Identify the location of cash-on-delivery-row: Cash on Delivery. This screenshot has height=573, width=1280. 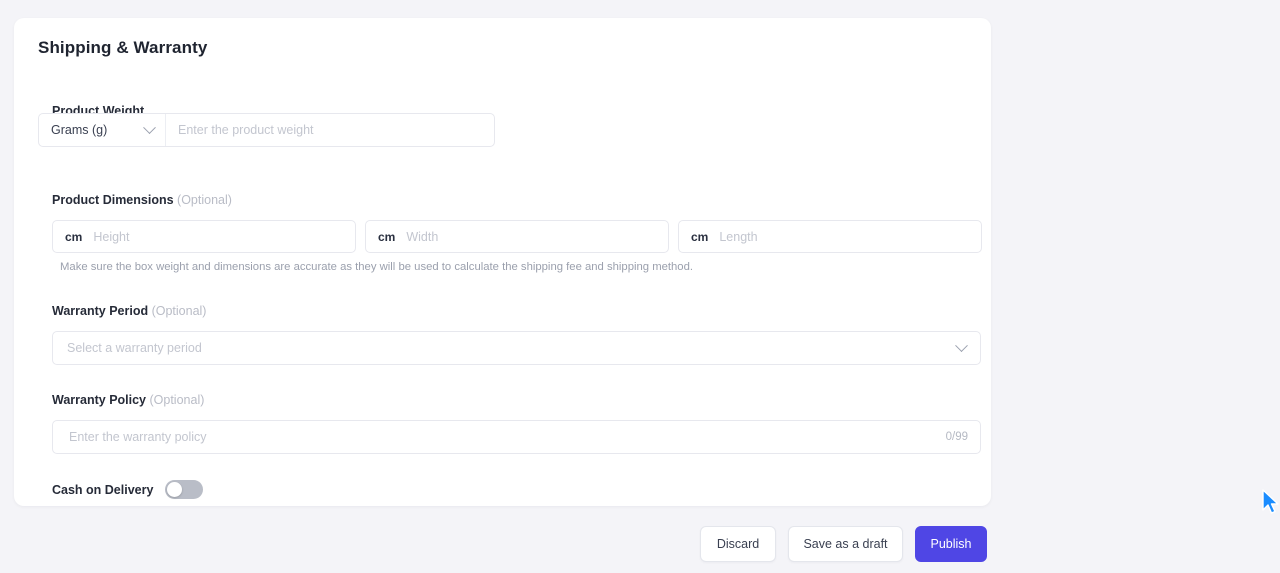
(128, 489).